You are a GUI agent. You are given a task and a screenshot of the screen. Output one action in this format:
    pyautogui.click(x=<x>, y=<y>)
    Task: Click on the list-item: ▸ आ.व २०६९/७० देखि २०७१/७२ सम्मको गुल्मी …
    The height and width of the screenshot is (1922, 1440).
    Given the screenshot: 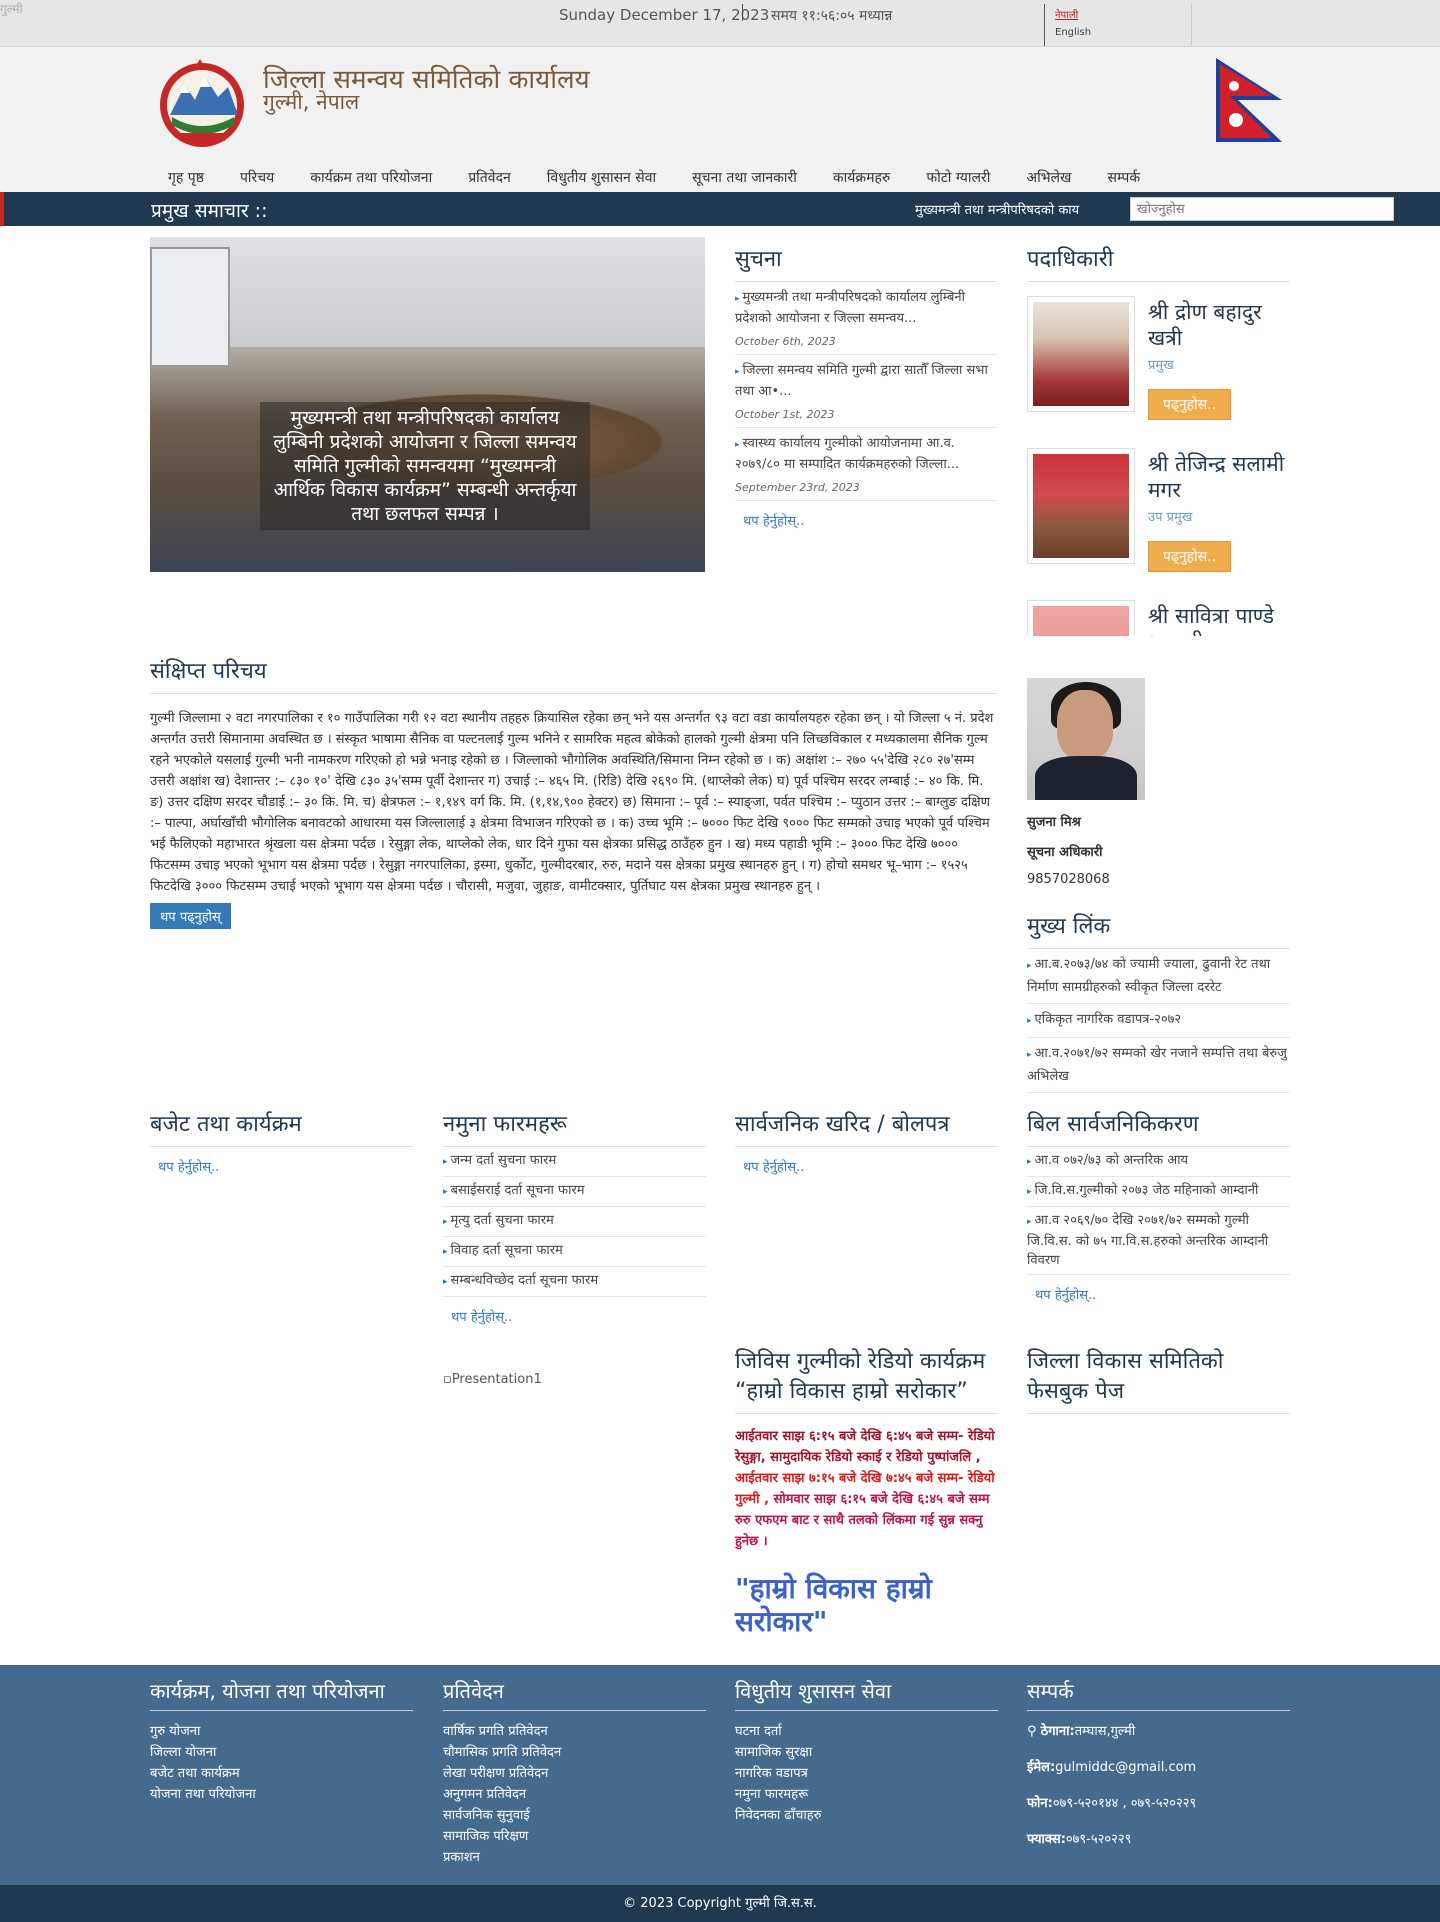 What is the action you would take?
    pyautogui.click(x=1158, y=1241)
    